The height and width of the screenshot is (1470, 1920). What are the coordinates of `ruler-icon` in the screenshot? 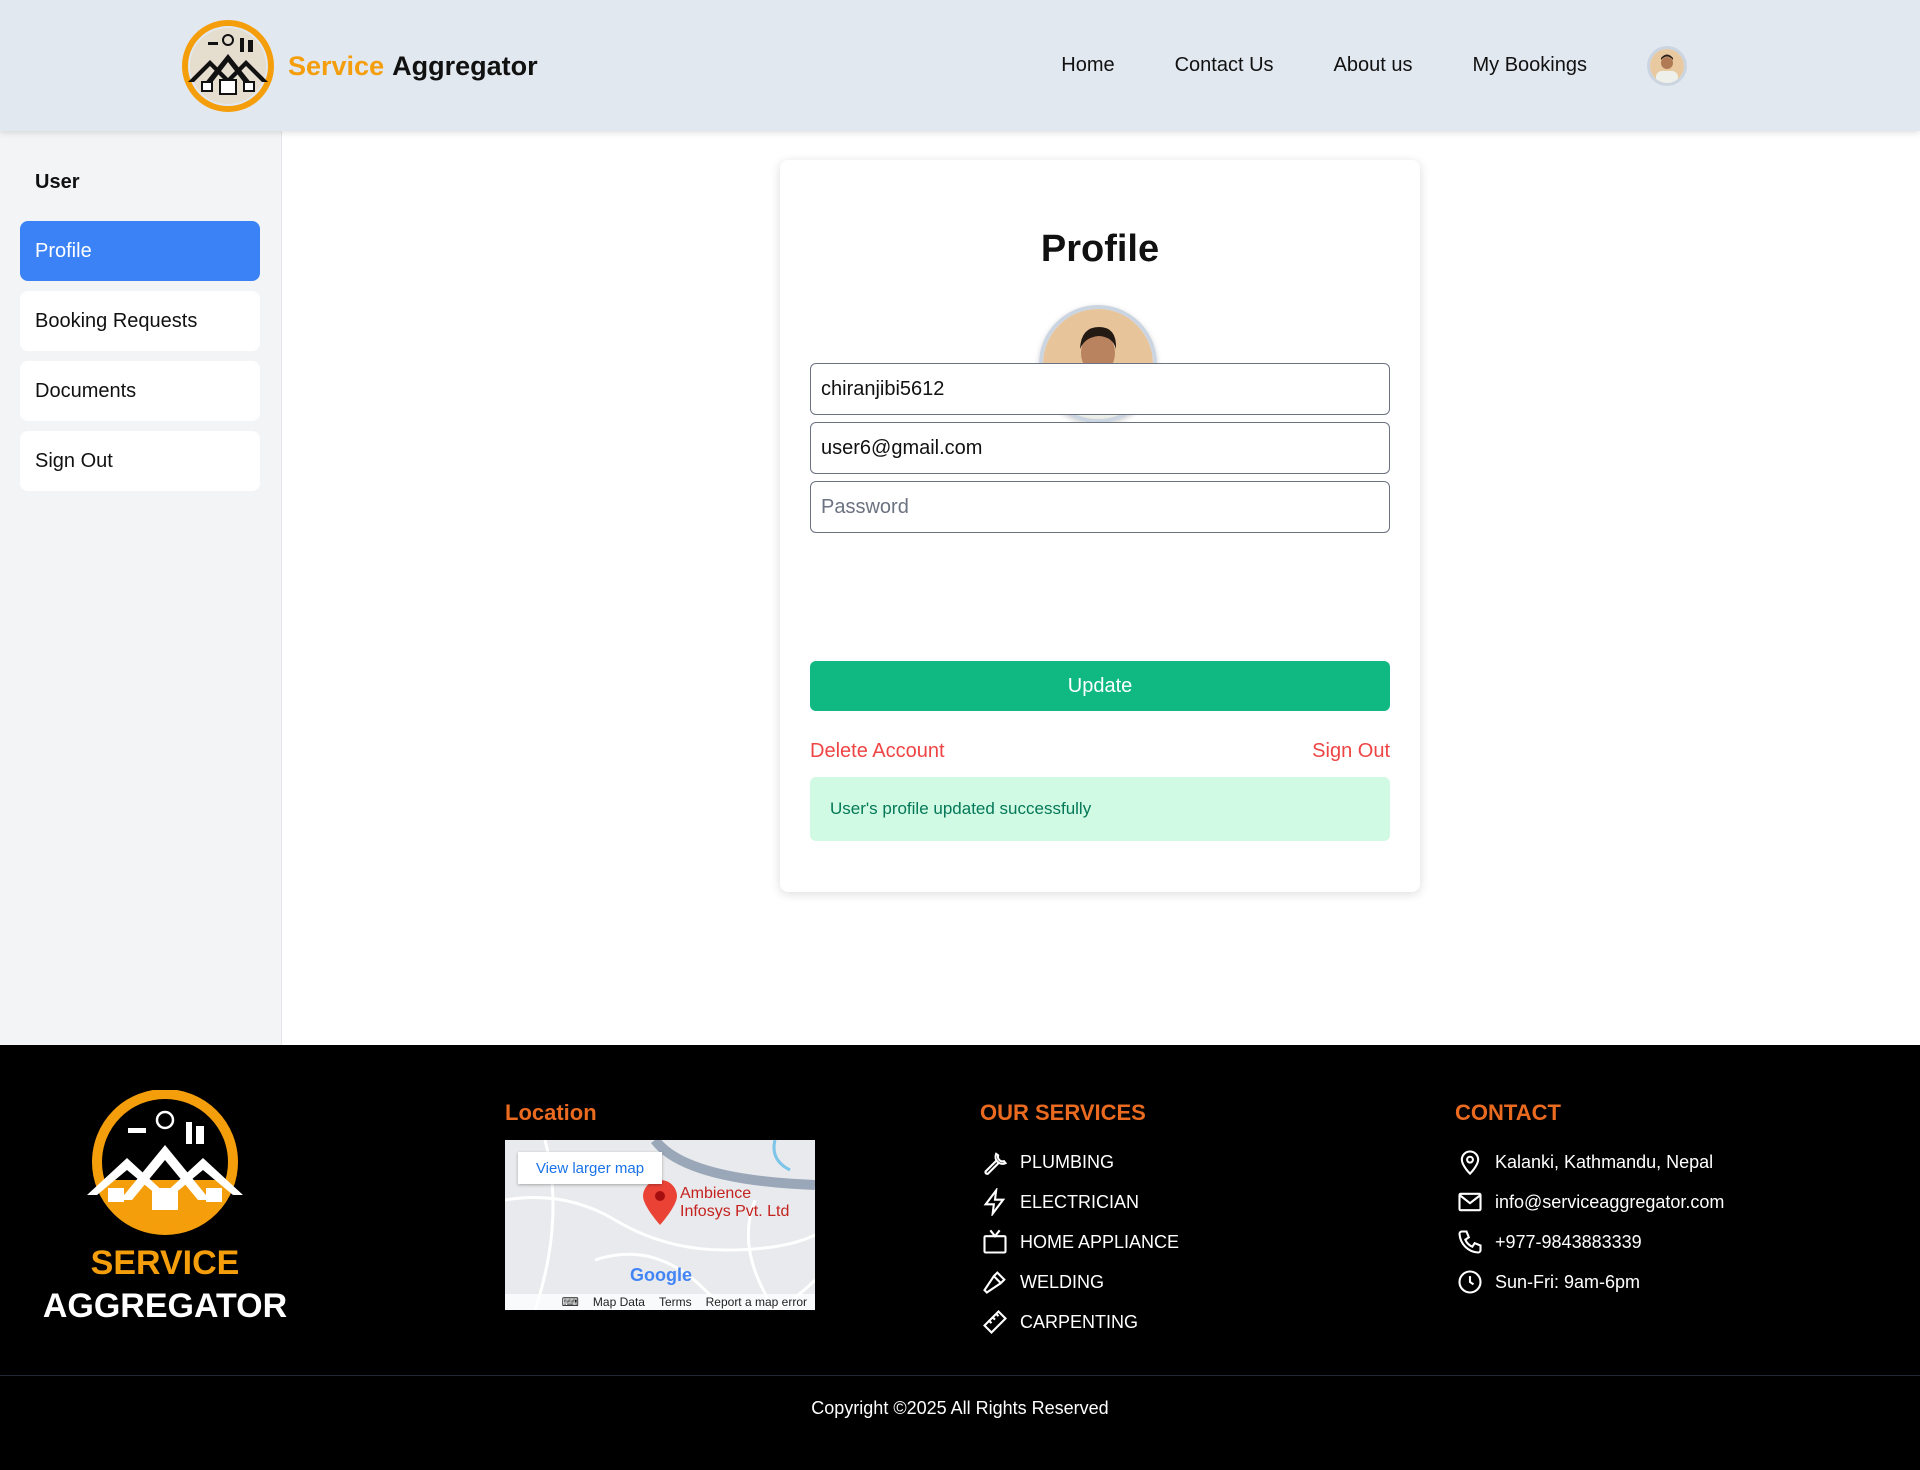 It's located at (995, 1322).